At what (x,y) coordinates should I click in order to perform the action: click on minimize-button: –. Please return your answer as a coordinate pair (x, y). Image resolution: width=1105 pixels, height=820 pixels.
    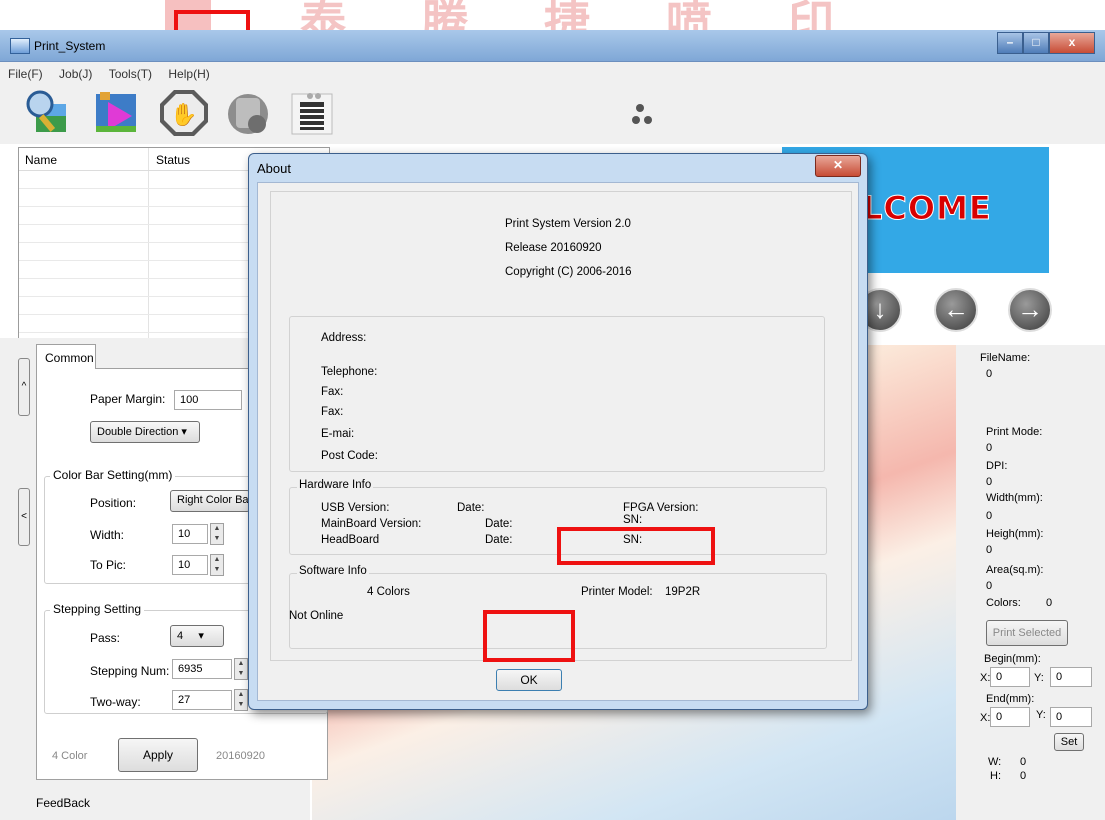
    Looking at the image, I should click on (1010, 43).